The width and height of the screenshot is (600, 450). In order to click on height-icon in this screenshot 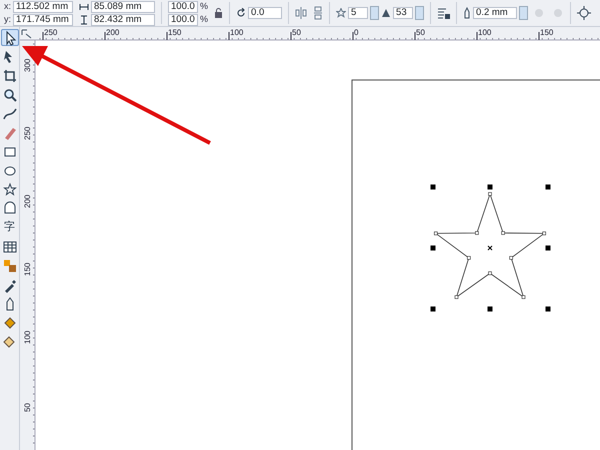, I will do `click(84, 19)`.